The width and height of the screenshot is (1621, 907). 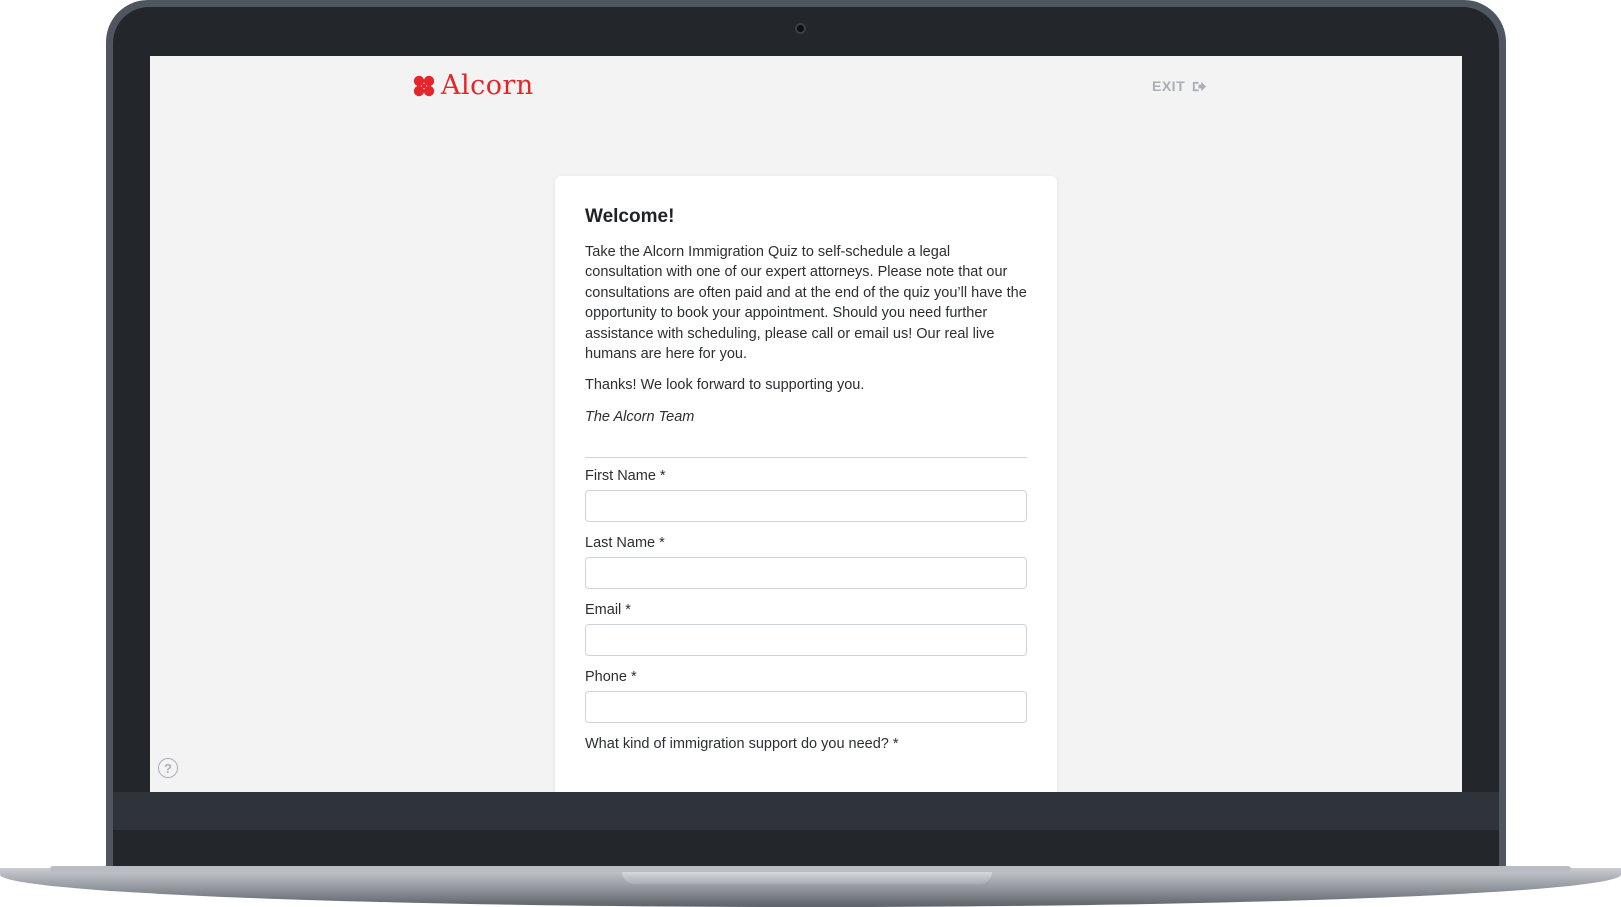 What do you see at coordinates (806, 506) in the screenshot?
I see `first-name-input` at bounding box center [806, 506].